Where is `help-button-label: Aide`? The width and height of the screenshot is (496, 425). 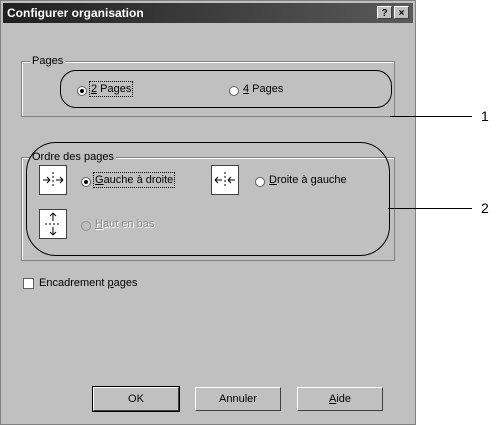 help-button-label: Aide is located at coordinates (340, 399).